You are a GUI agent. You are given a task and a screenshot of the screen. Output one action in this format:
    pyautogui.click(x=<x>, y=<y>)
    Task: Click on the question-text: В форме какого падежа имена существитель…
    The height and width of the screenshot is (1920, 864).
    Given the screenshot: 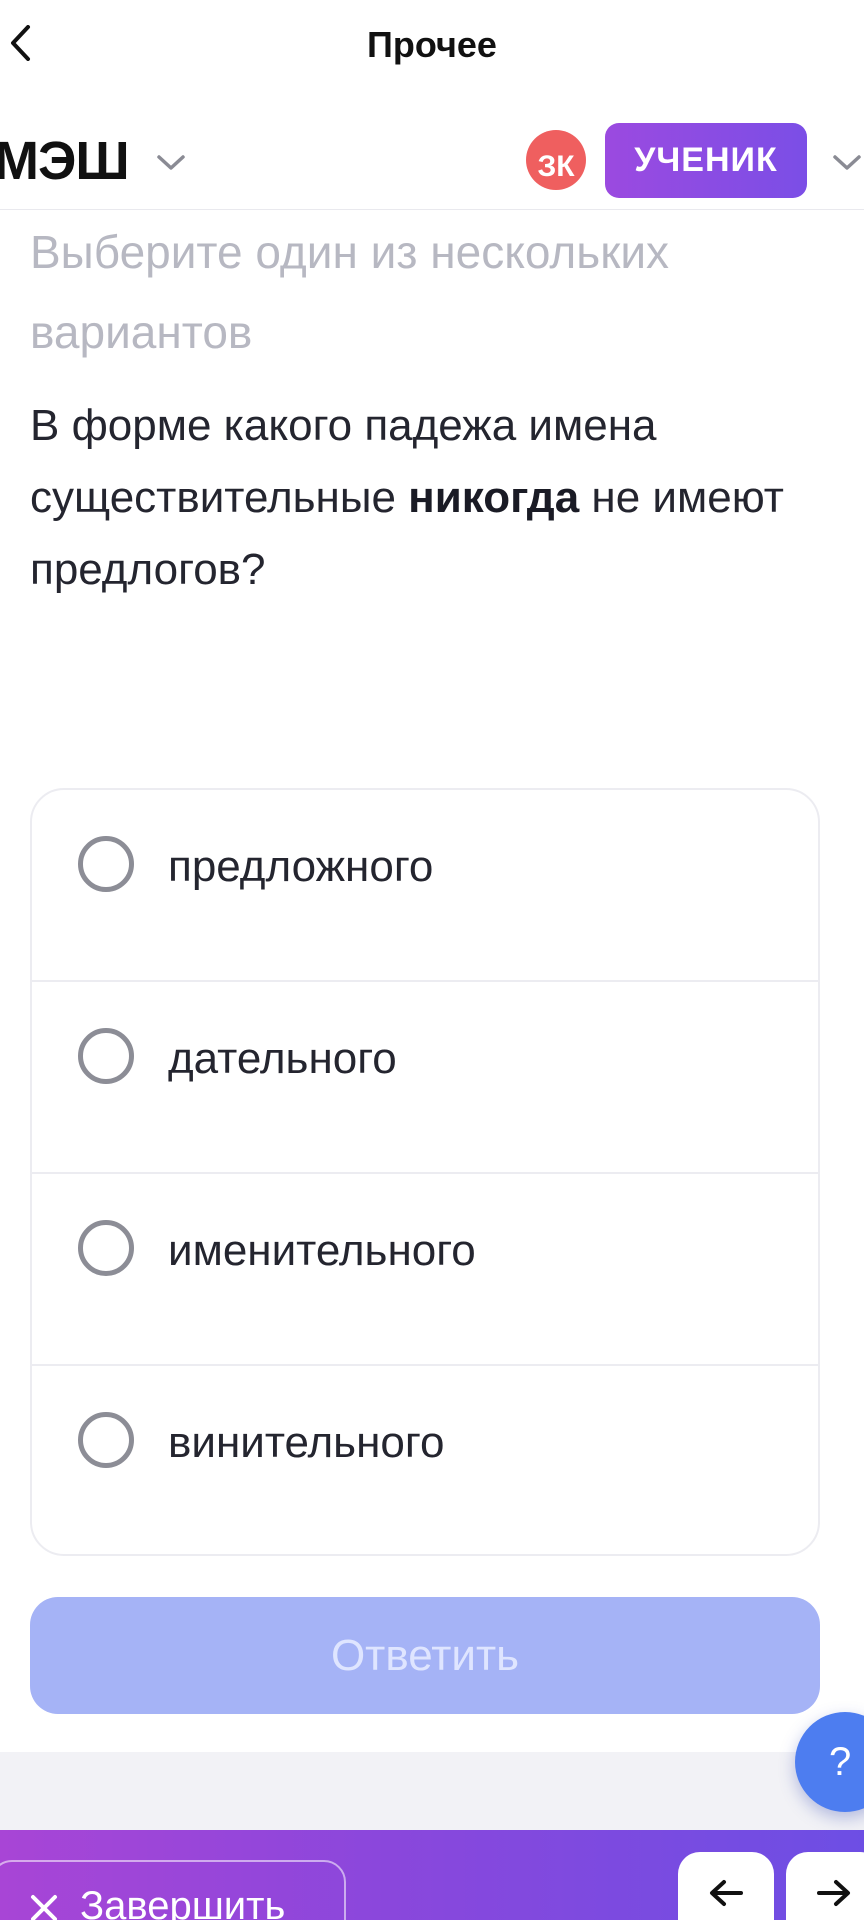 What is the action you would take?
    pyautogui.click(x=425, y=498)
    